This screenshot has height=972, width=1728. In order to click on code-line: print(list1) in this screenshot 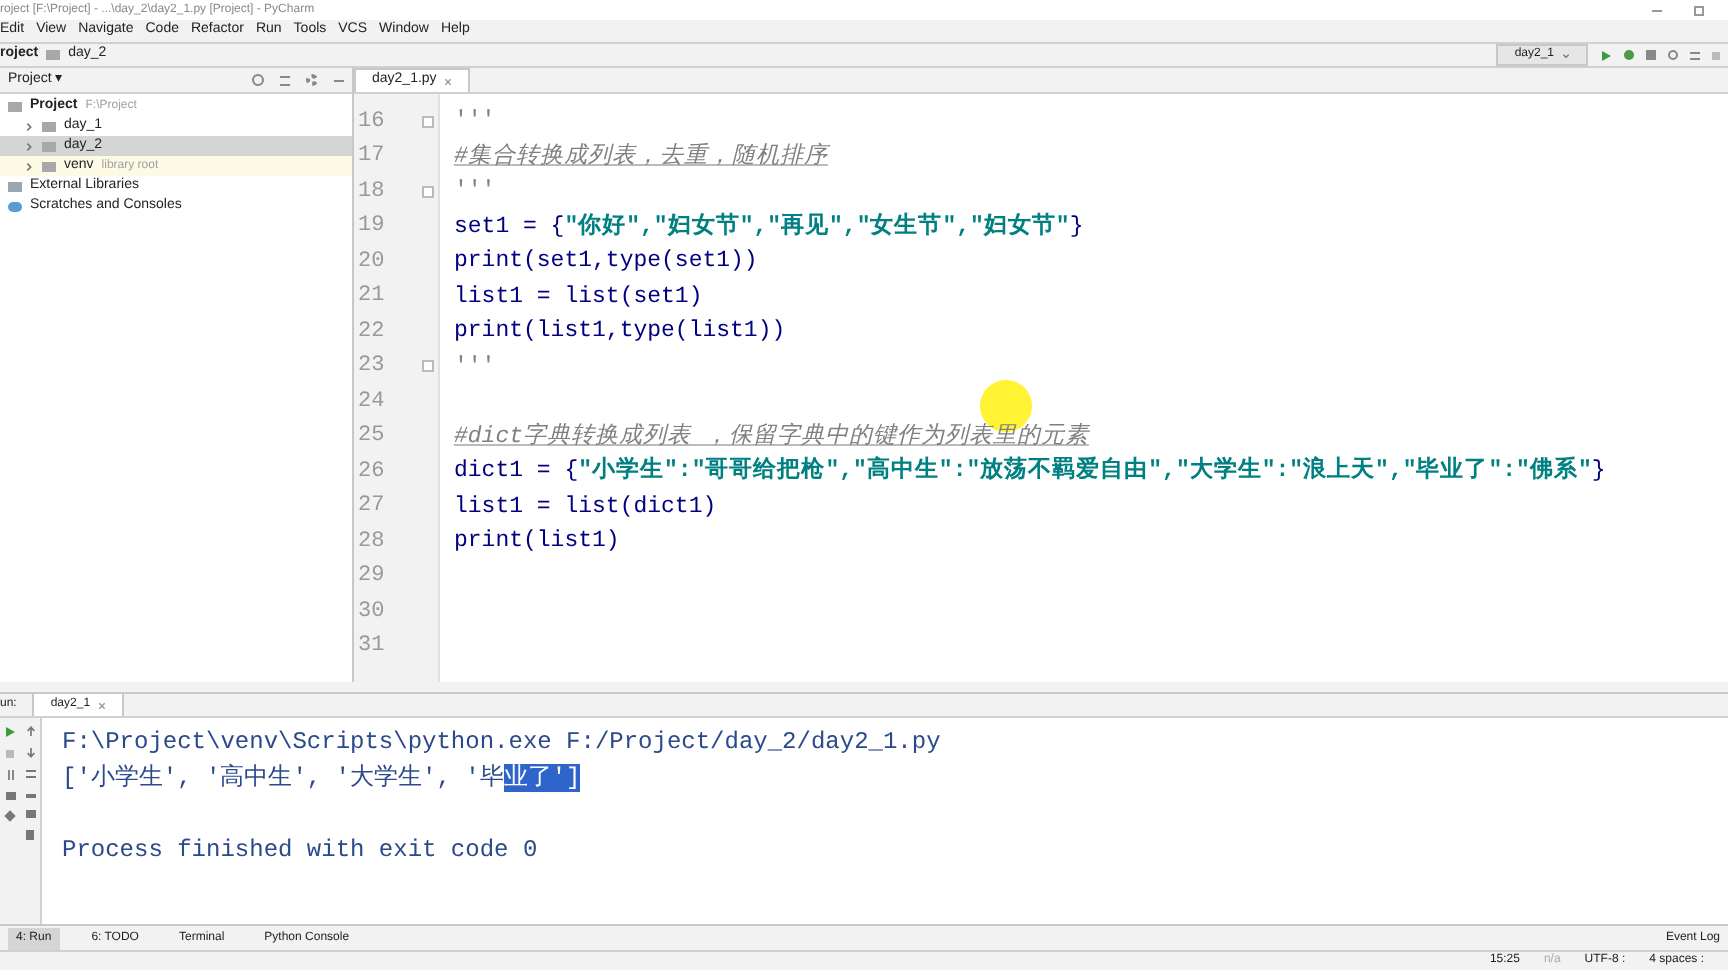, I will do `click(537, 542)`.